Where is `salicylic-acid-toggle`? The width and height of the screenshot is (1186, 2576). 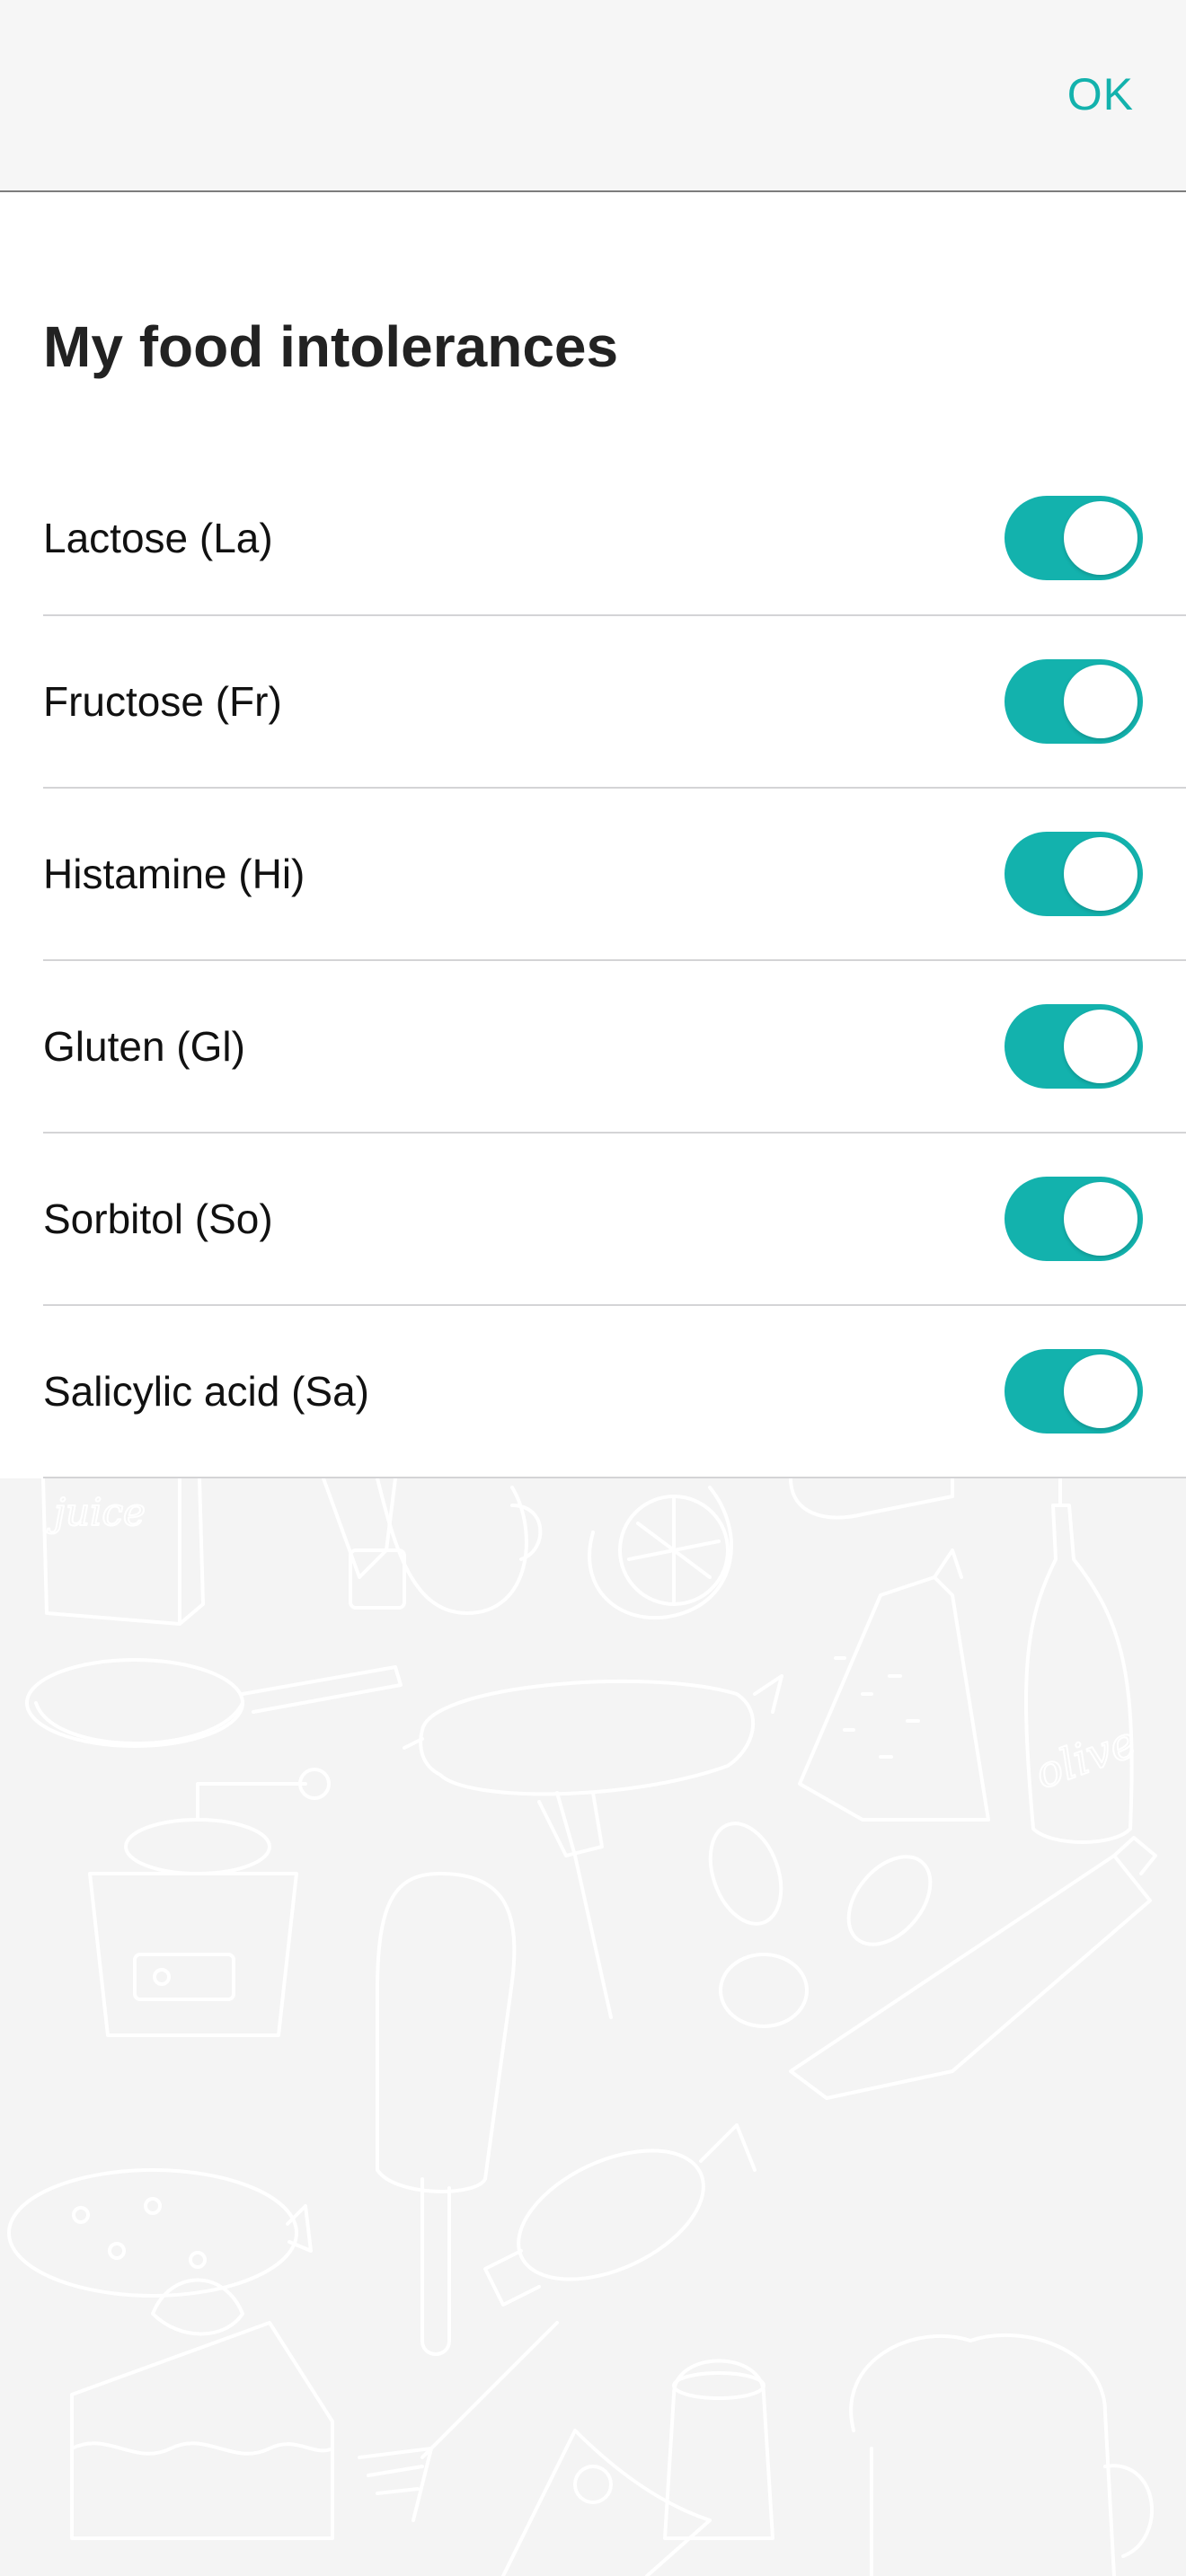
salicylic-acid-toggle is located at coordinates (1074, 1391).